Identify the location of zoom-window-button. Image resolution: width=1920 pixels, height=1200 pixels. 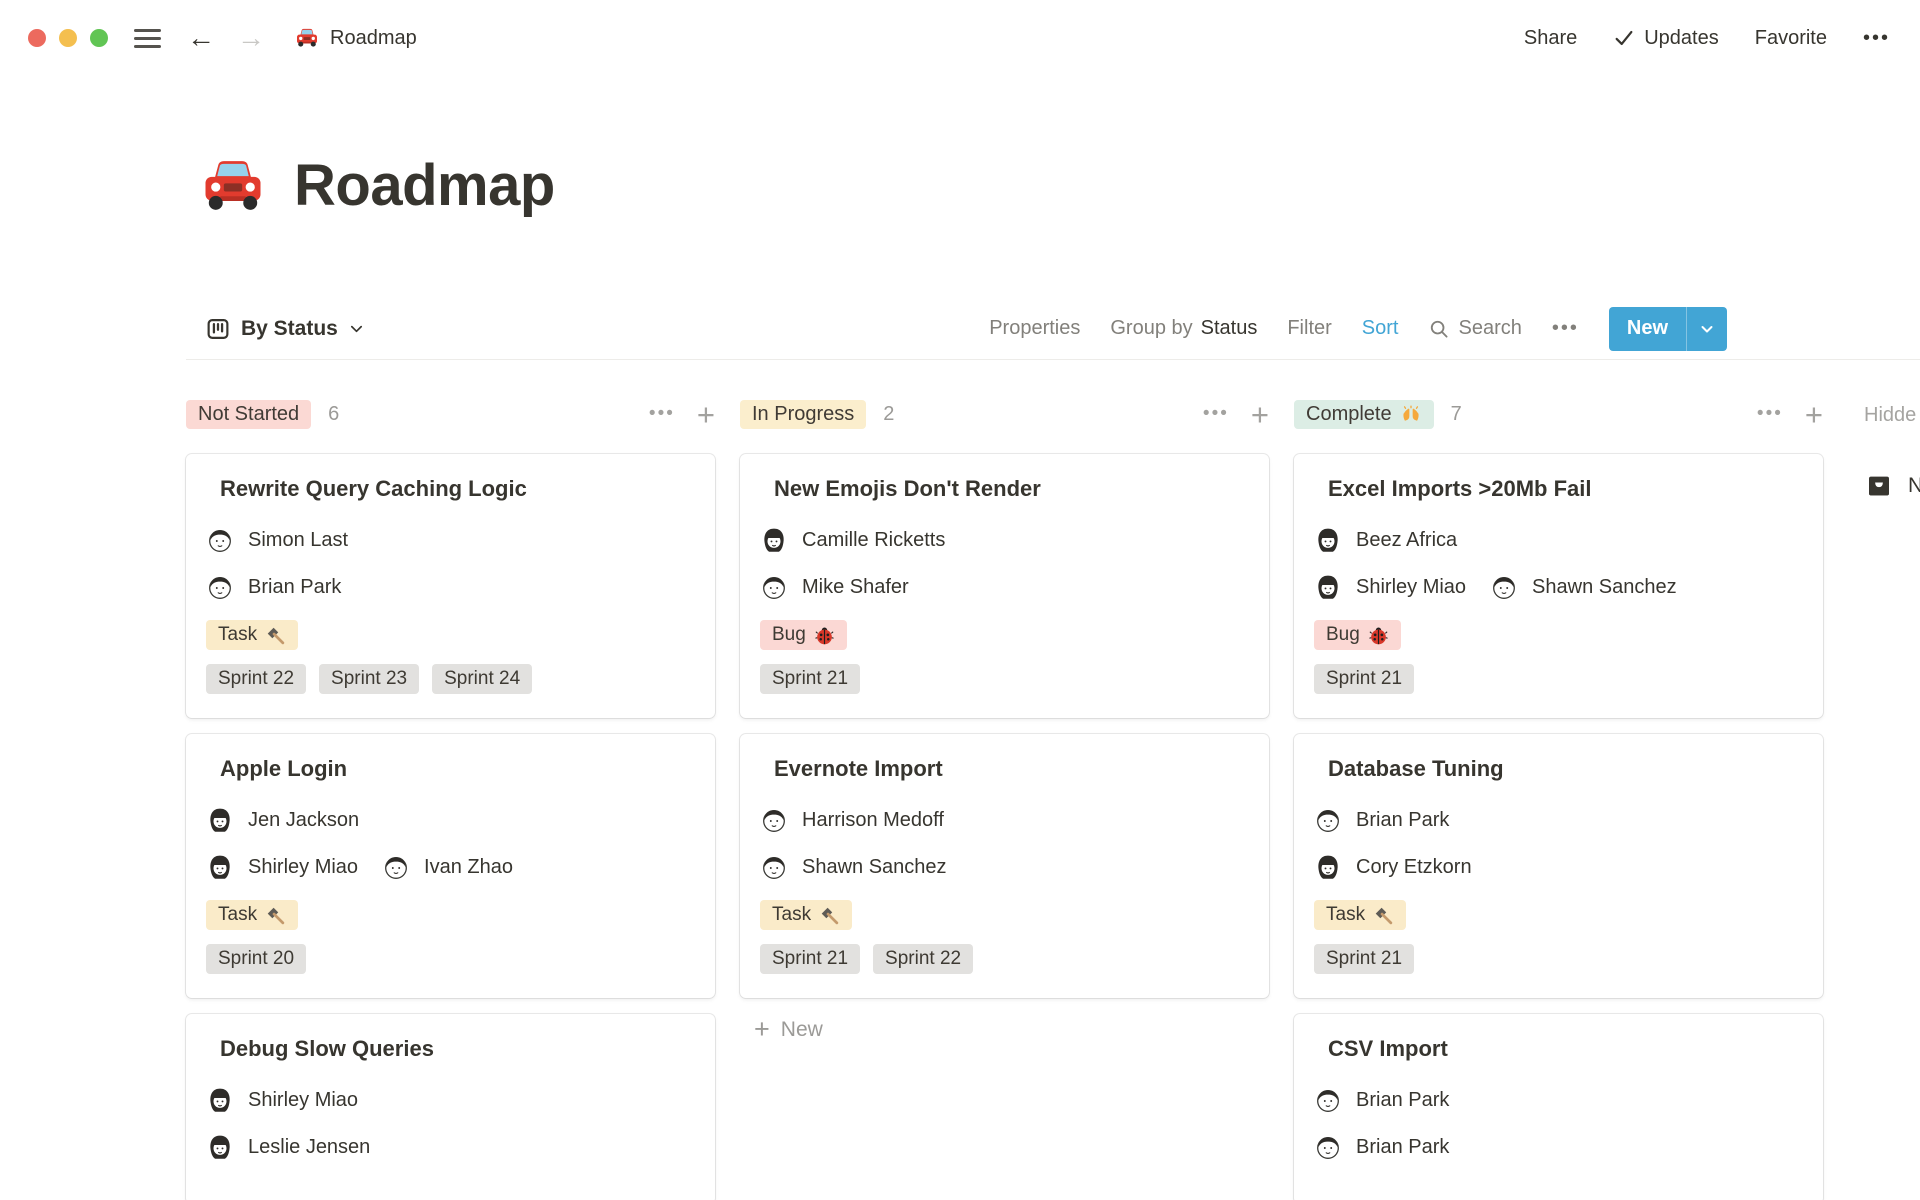
(99, 38).